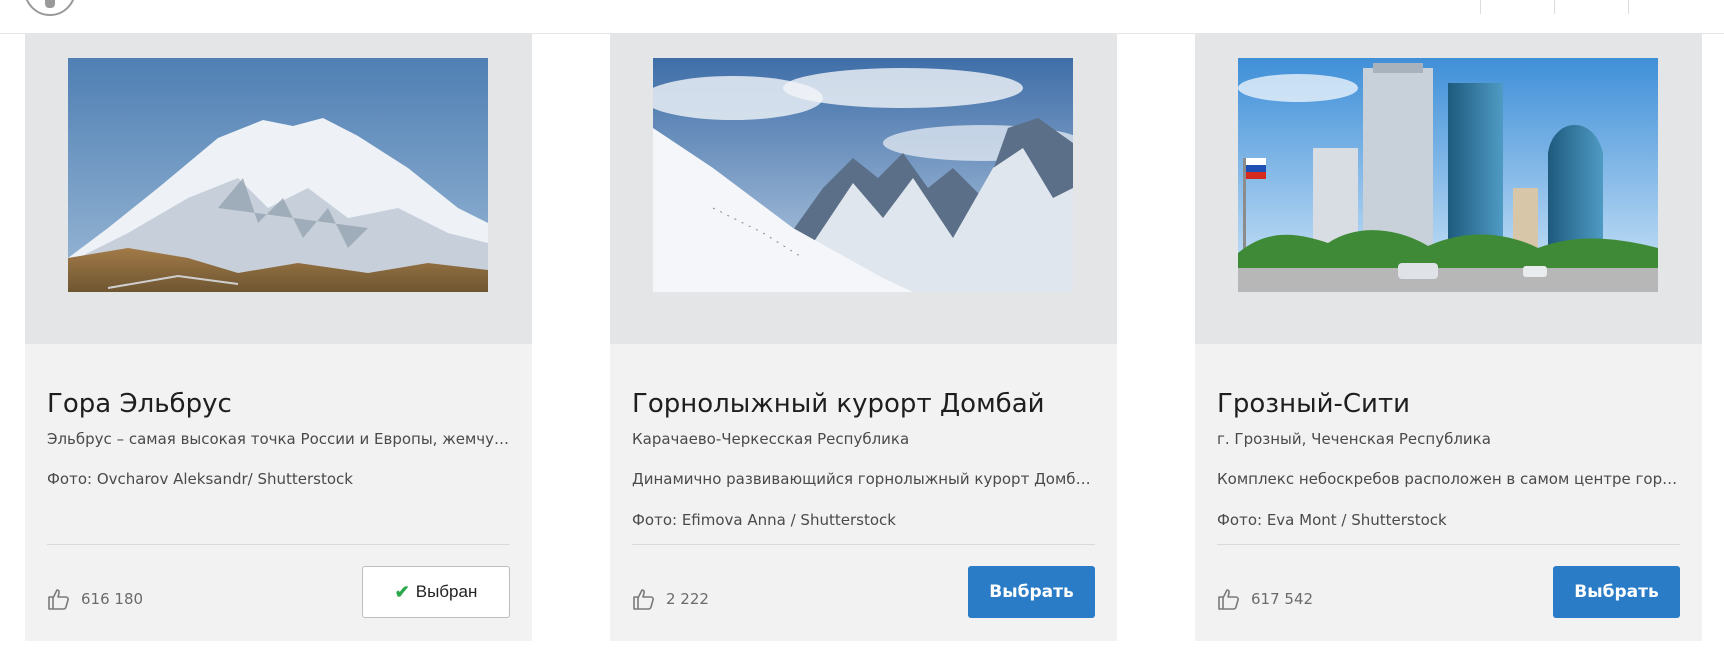  I want to click on top-header, so click(862, 17).